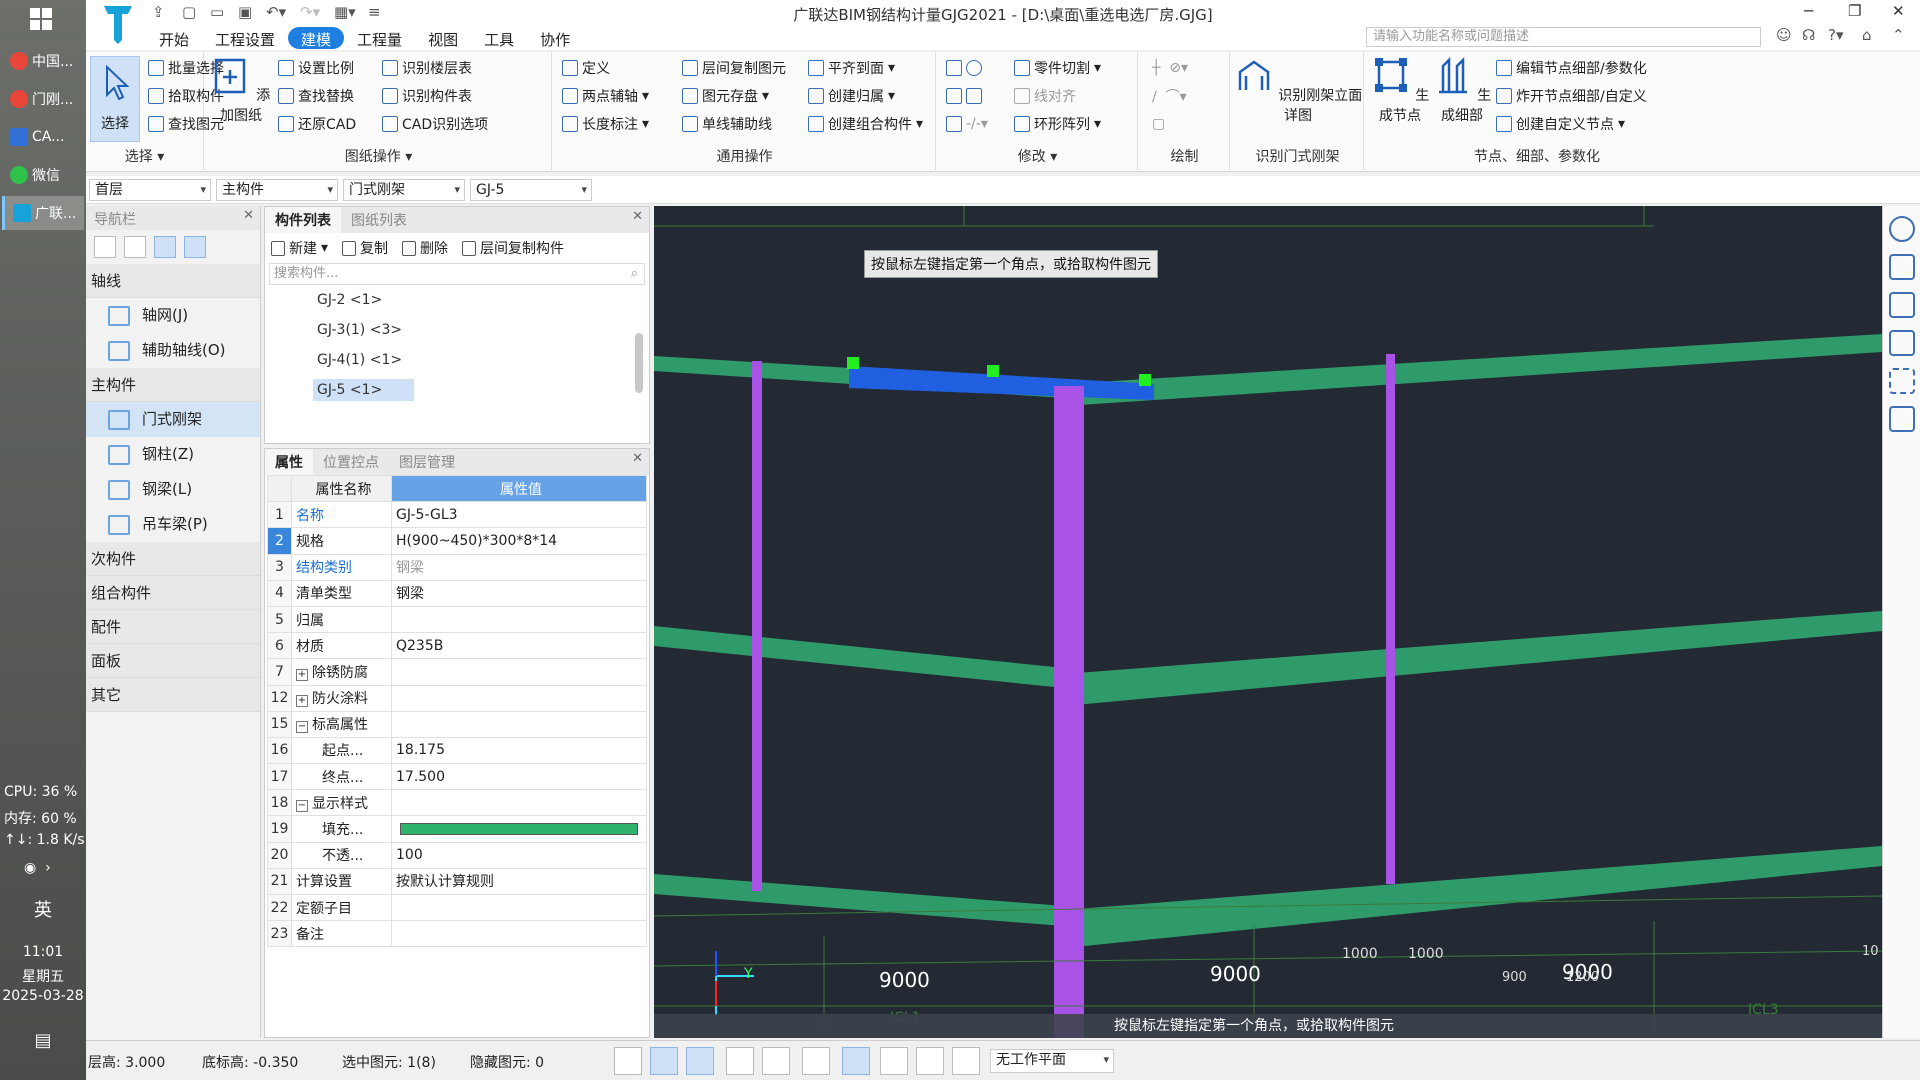 This screenshot has width=1920, height=1080. Describe the element at coordinates (1145, 380) in the screenshot. I see `grip-point` at that location.